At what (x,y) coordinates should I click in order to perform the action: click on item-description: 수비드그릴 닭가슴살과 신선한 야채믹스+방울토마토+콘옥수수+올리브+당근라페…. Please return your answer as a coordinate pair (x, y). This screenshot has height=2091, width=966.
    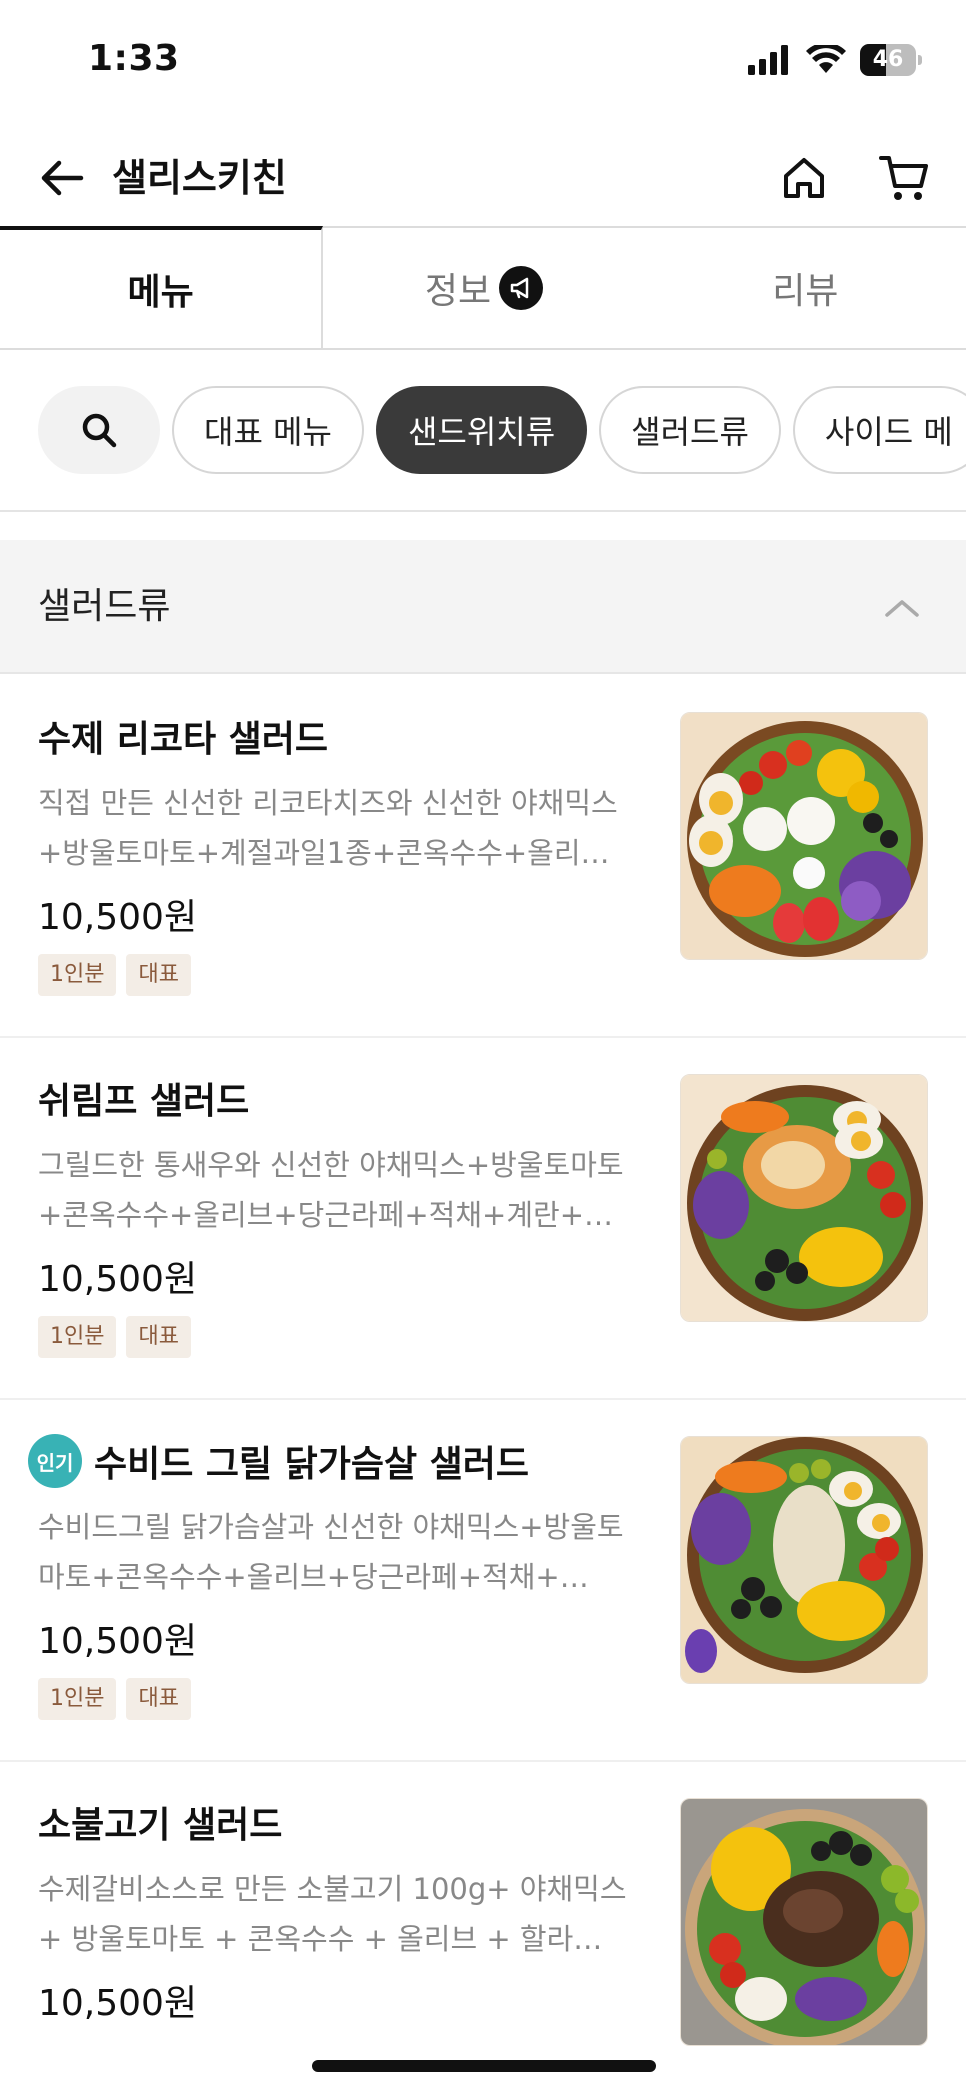
    Looking at the image, I should click on (331, 1552).